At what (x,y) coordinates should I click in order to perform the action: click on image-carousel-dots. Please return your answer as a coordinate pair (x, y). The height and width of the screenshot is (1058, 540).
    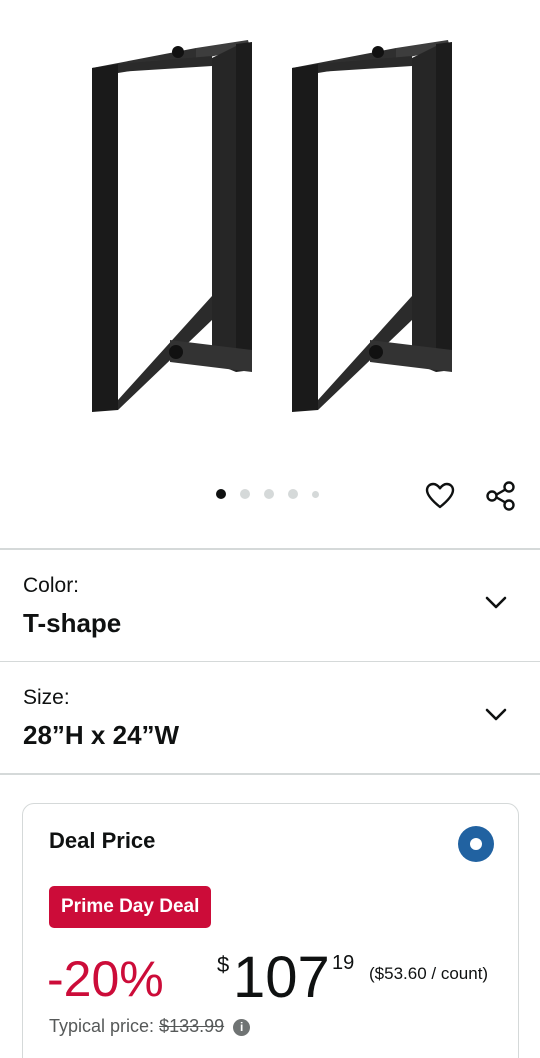
    Looking at the image, I should click on (274, 494).